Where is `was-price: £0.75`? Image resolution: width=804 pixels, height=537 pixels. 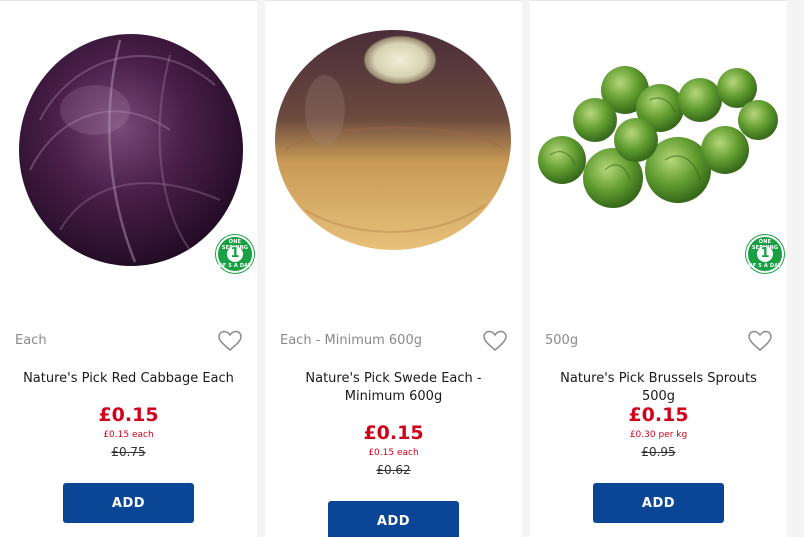
was-price: £0.75 is located at coordinates (128, 452).